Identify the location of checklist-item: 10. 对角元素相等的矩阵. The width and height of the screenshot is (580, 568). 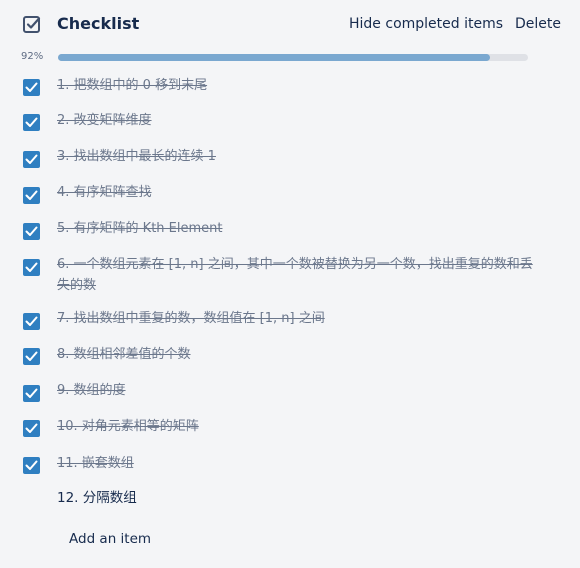
(290, 427).